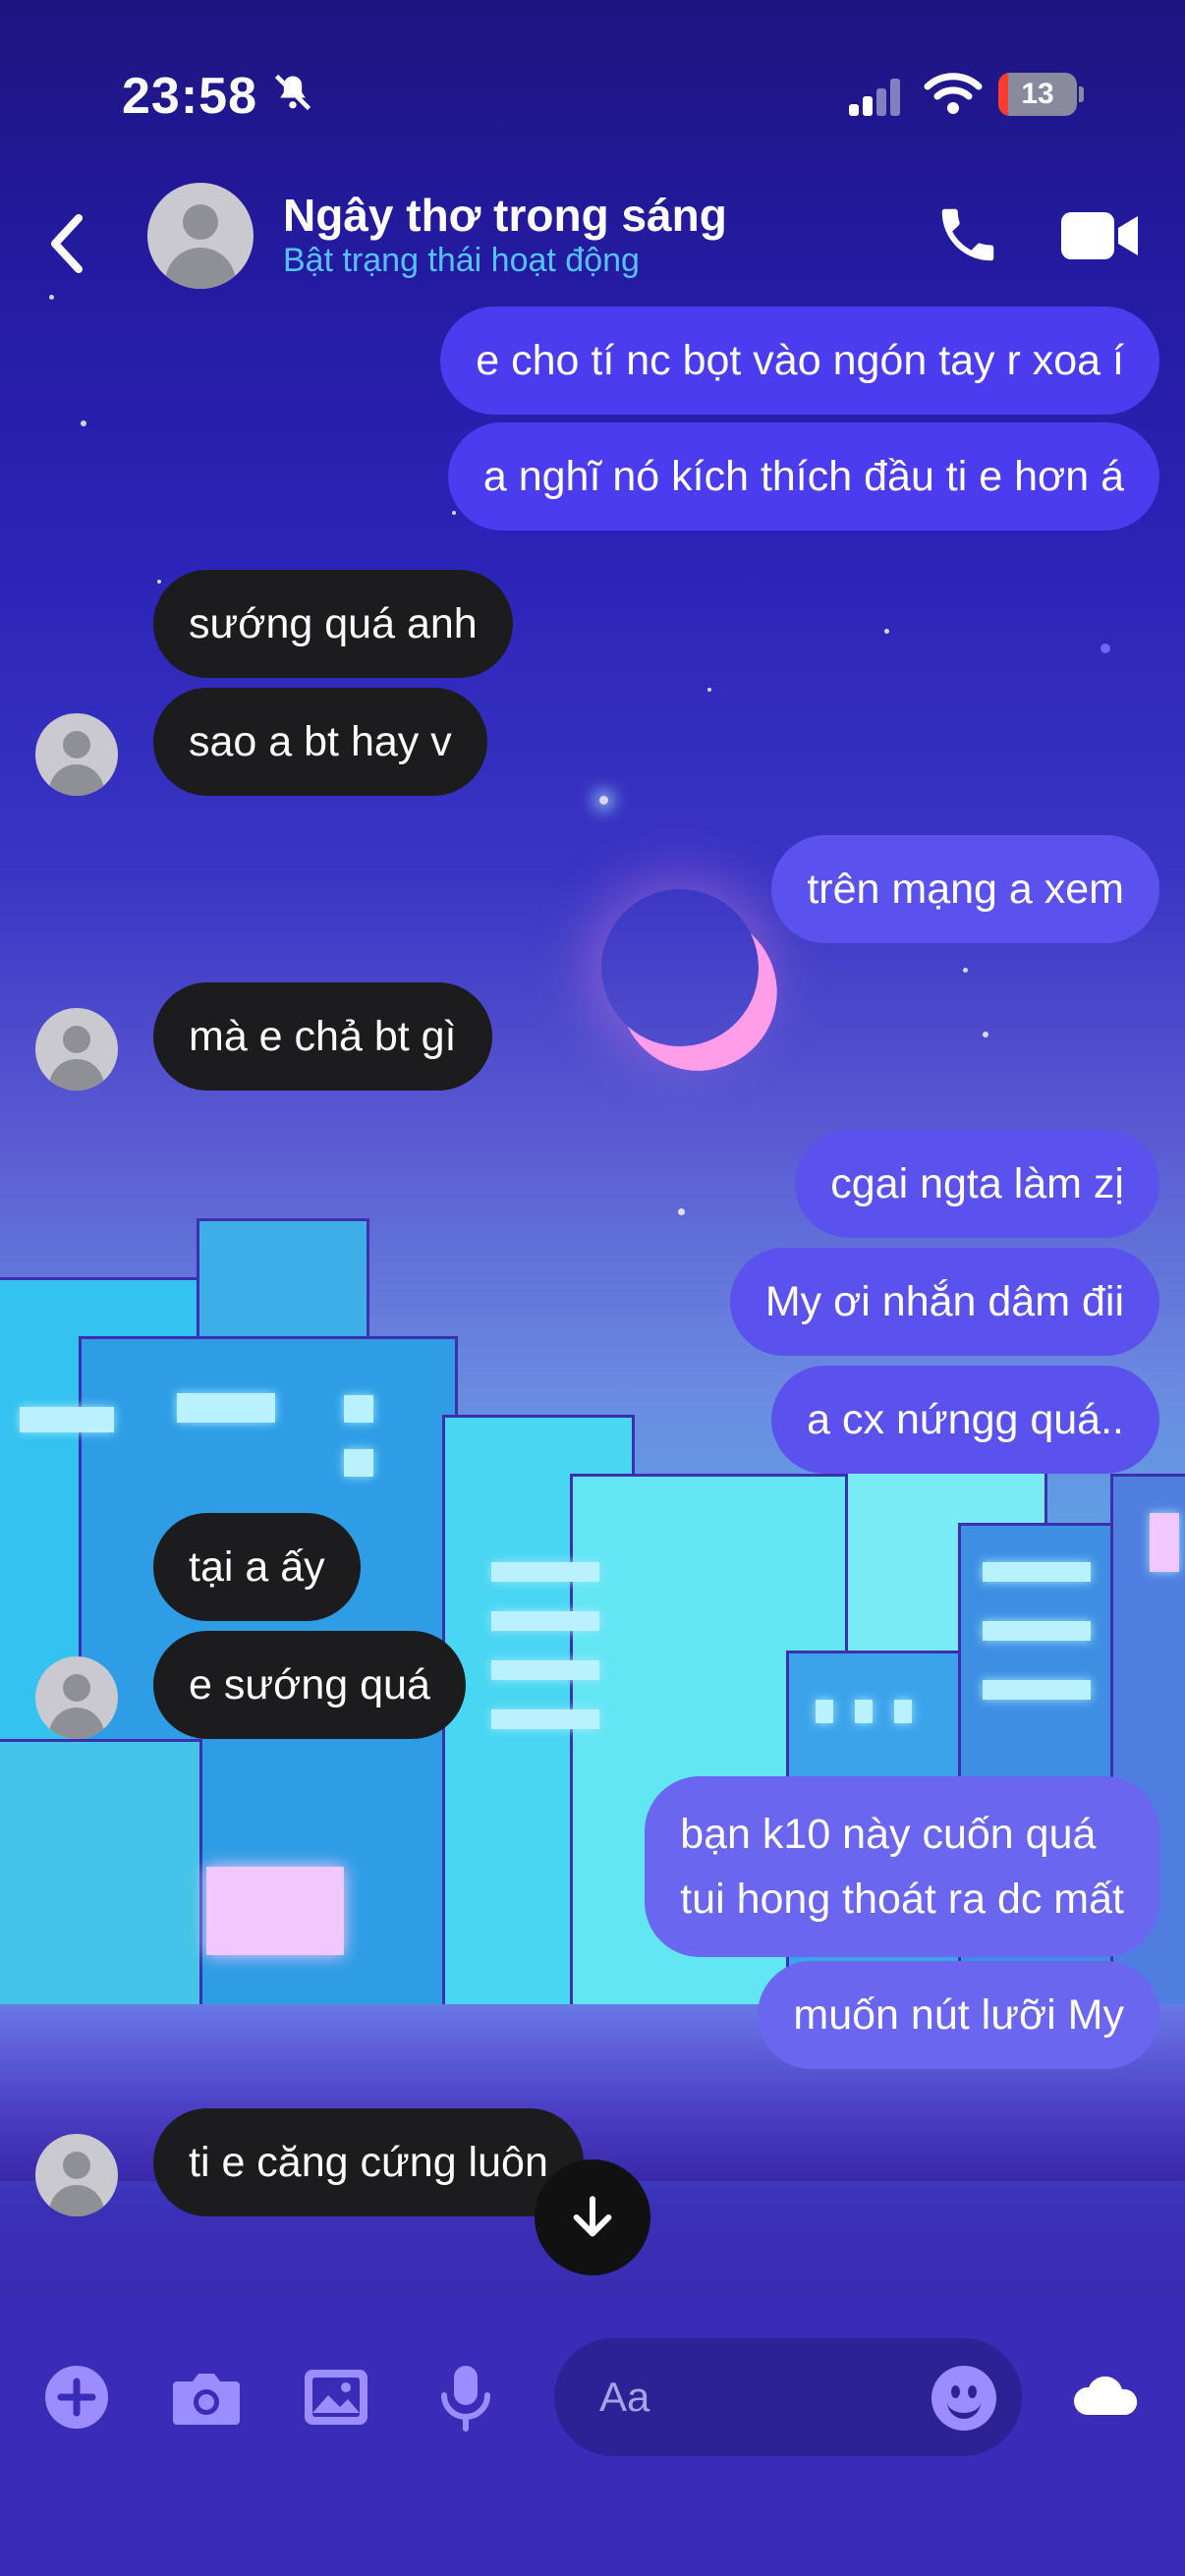 This screenshot has width=1185, height=2576. Describe the element at coordinates (877, 96) in the screenshot. I see `cellular-signal-icon` at that location.